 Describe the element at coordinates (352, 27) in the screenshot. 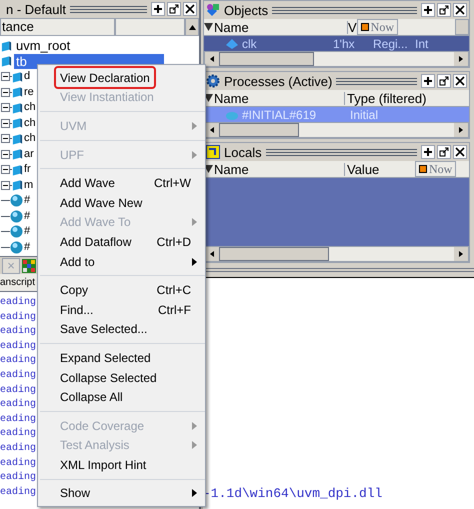

I see `column-header: V` at that location.